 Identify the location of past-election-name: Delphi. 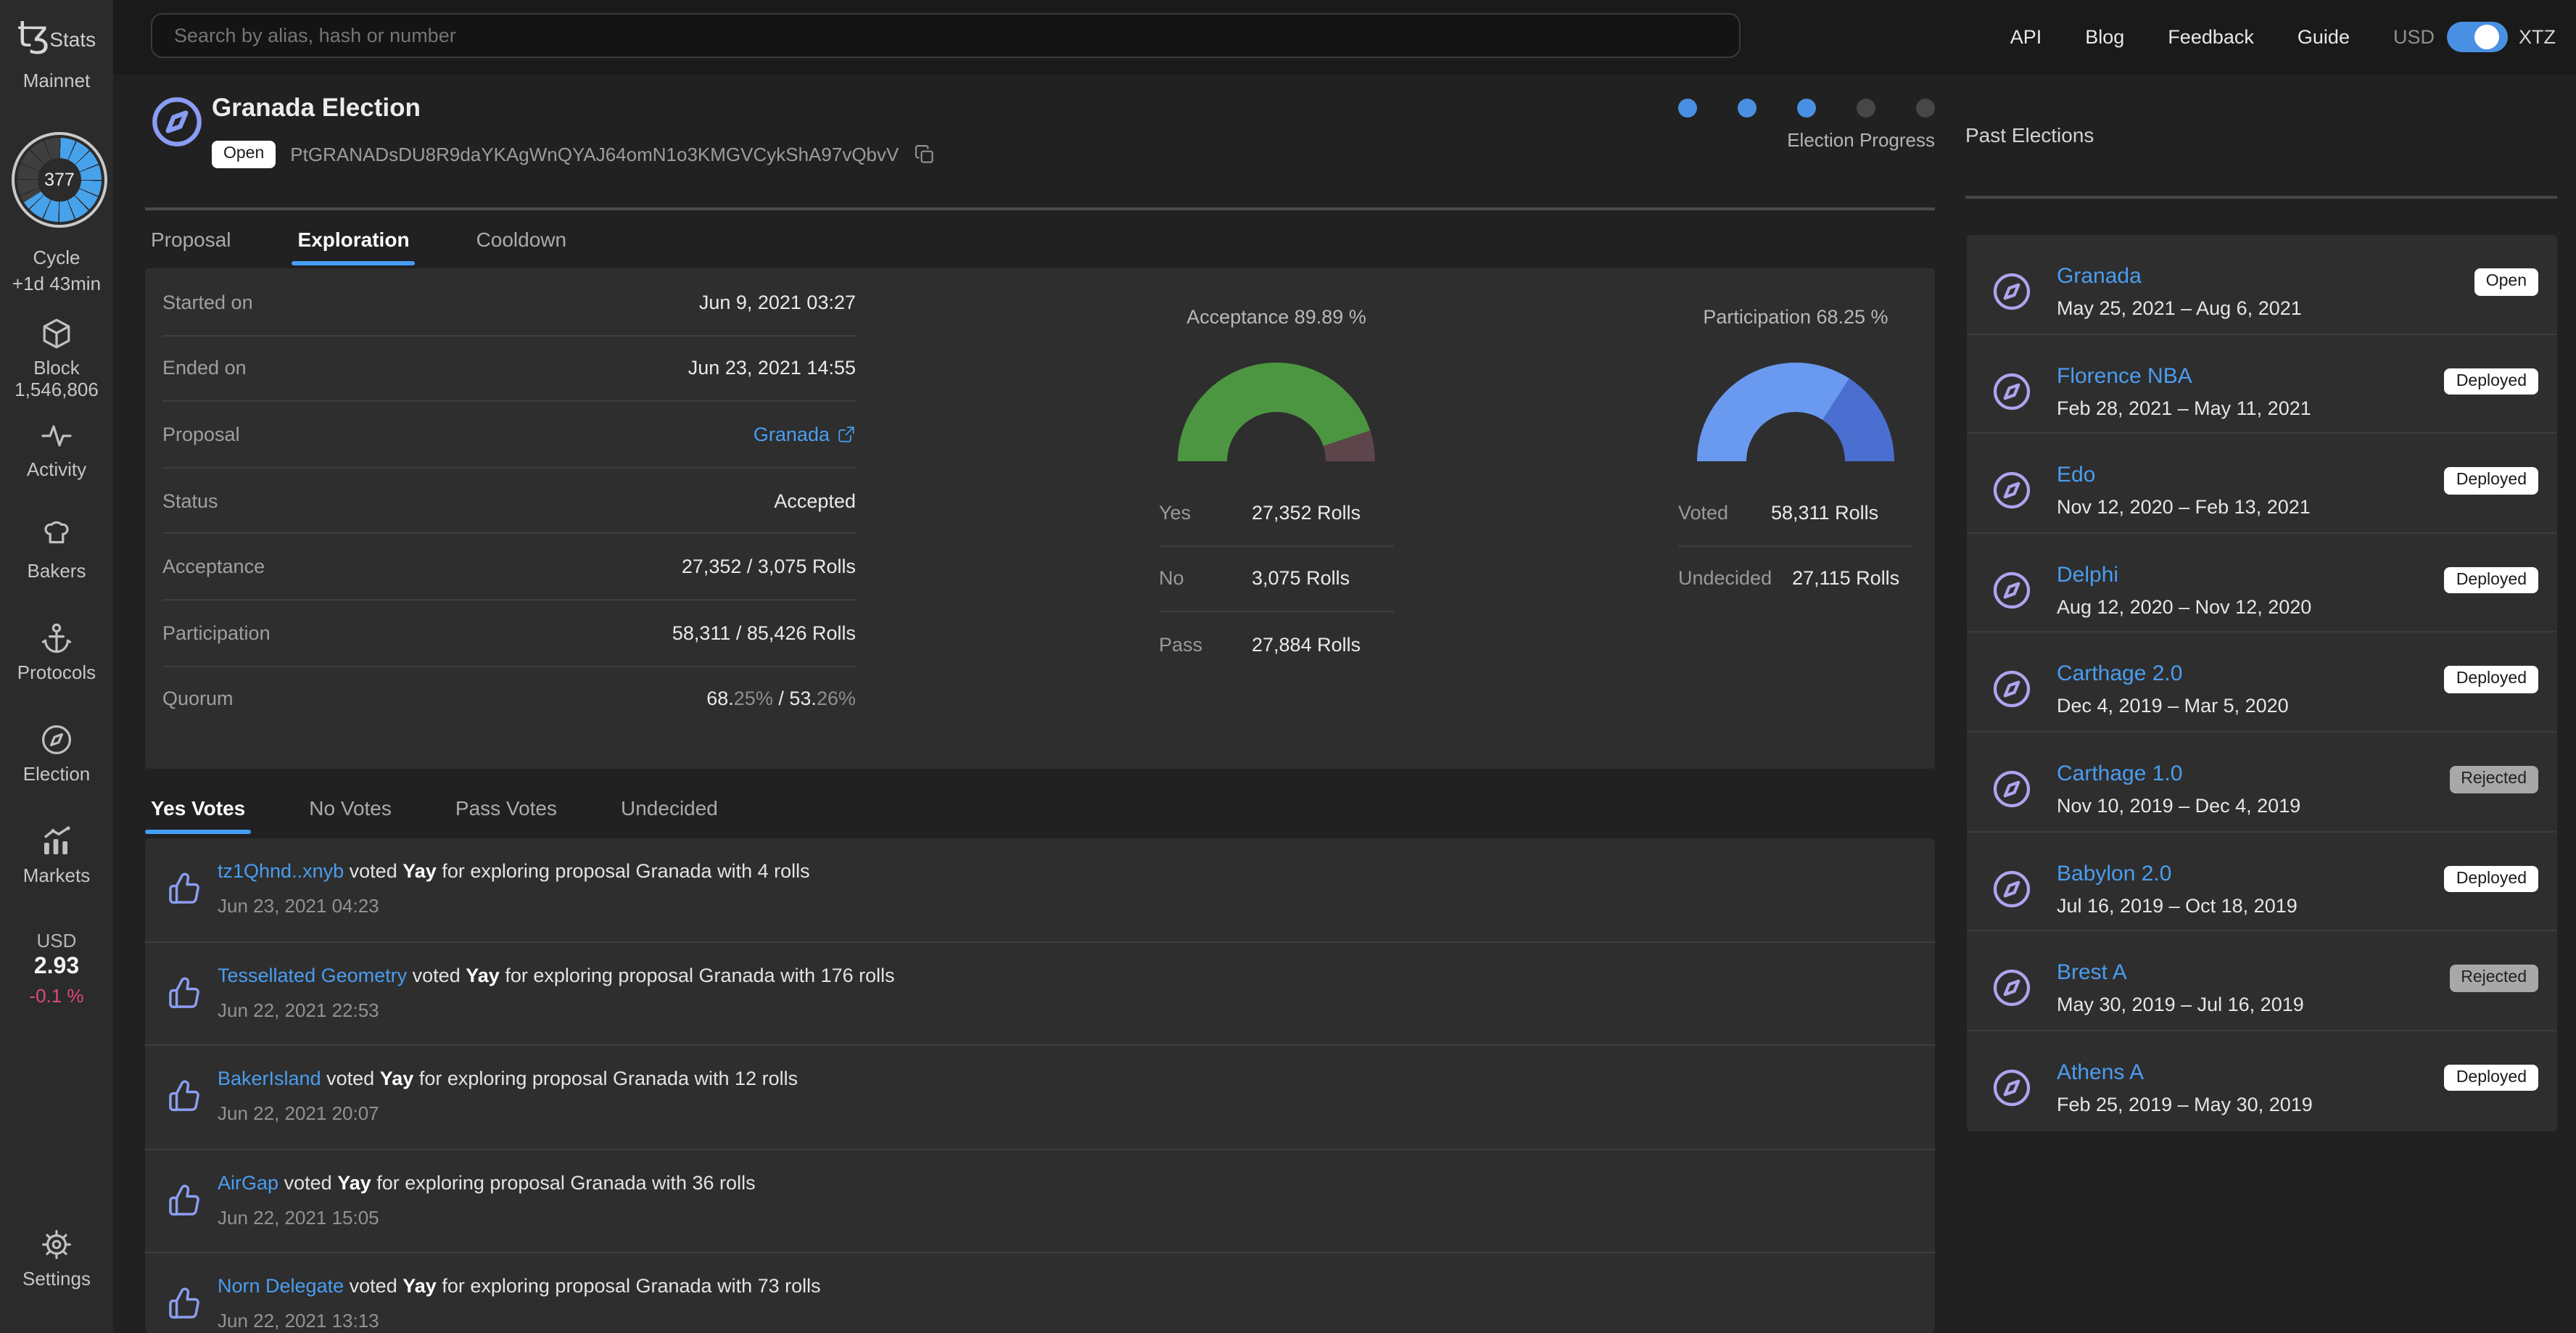
(2087, 575).